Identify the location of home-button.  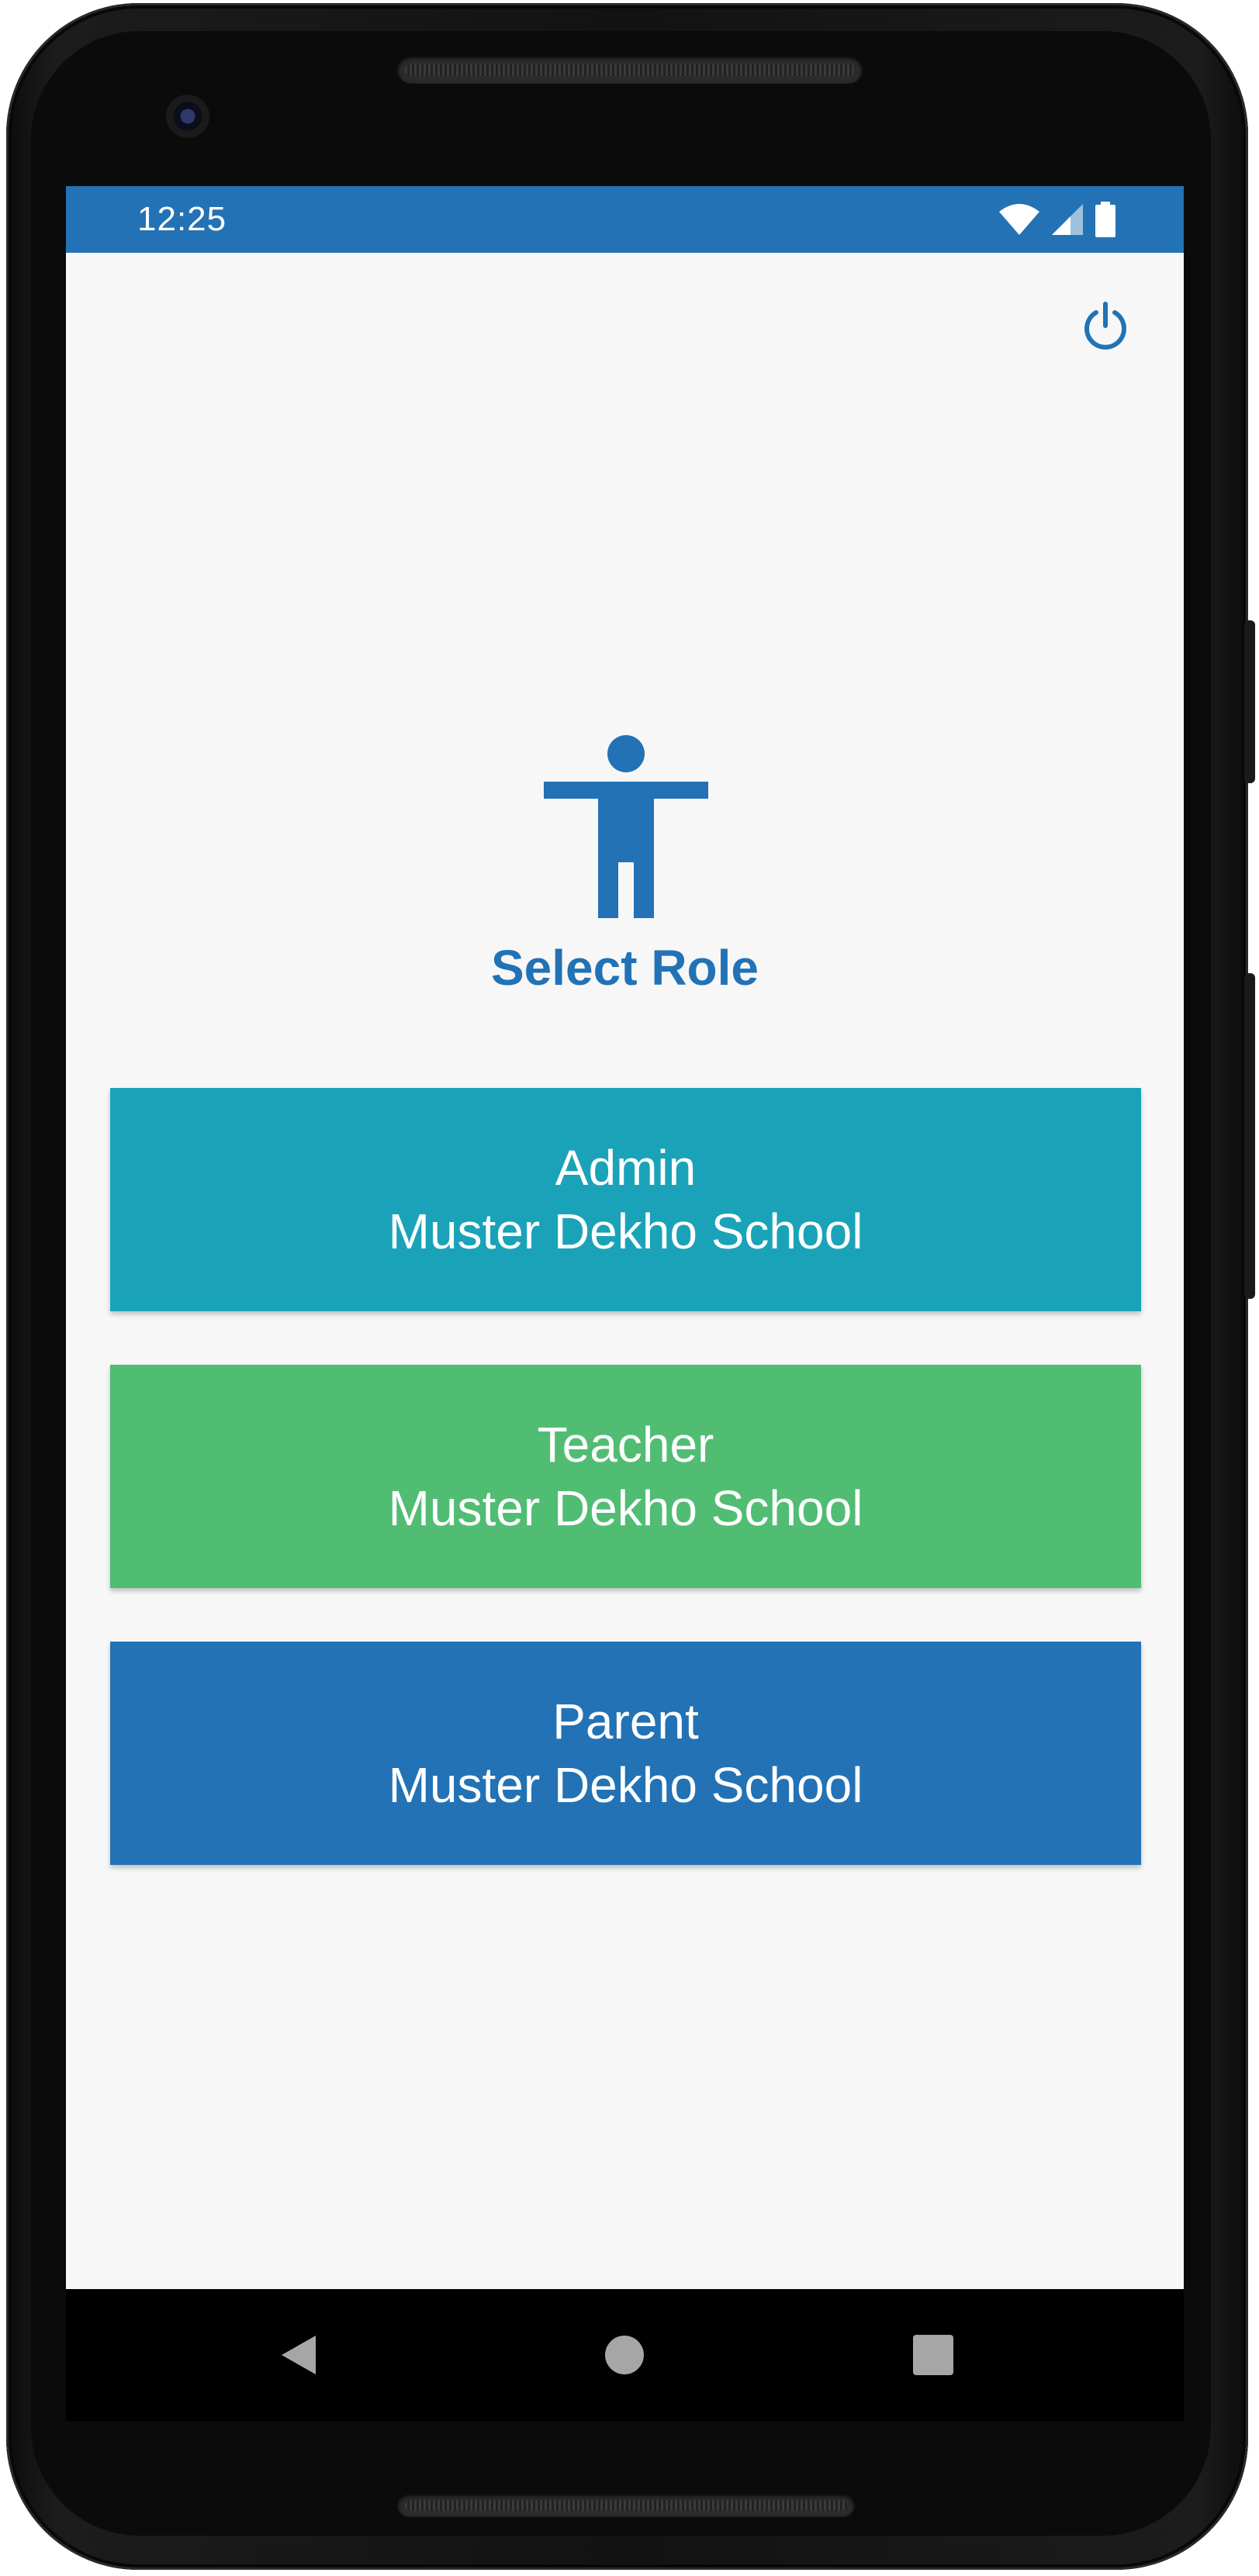
(624, 2355).